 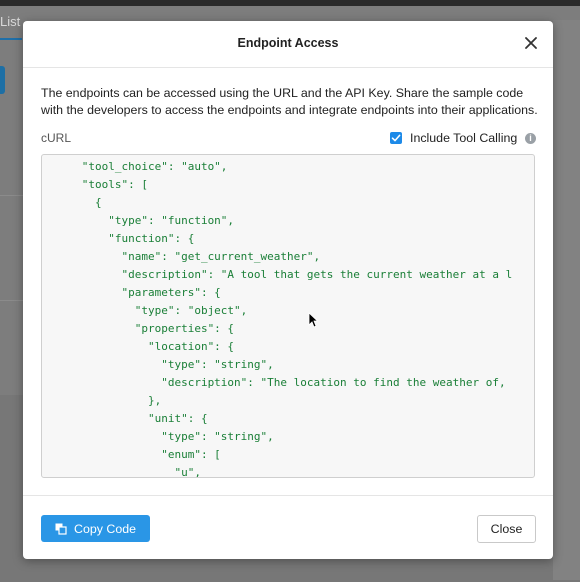 I want to click on code-line: "function": {, so click(x=118, y=238).